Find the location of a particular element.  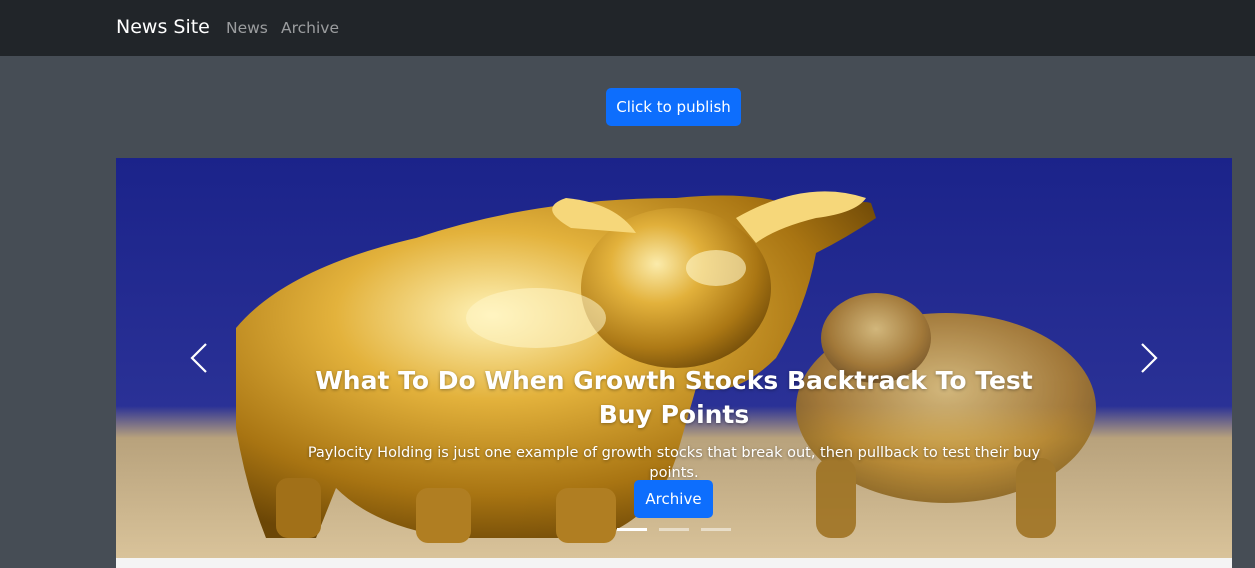

chevron-left-icon is located at coordinates (200, 358).